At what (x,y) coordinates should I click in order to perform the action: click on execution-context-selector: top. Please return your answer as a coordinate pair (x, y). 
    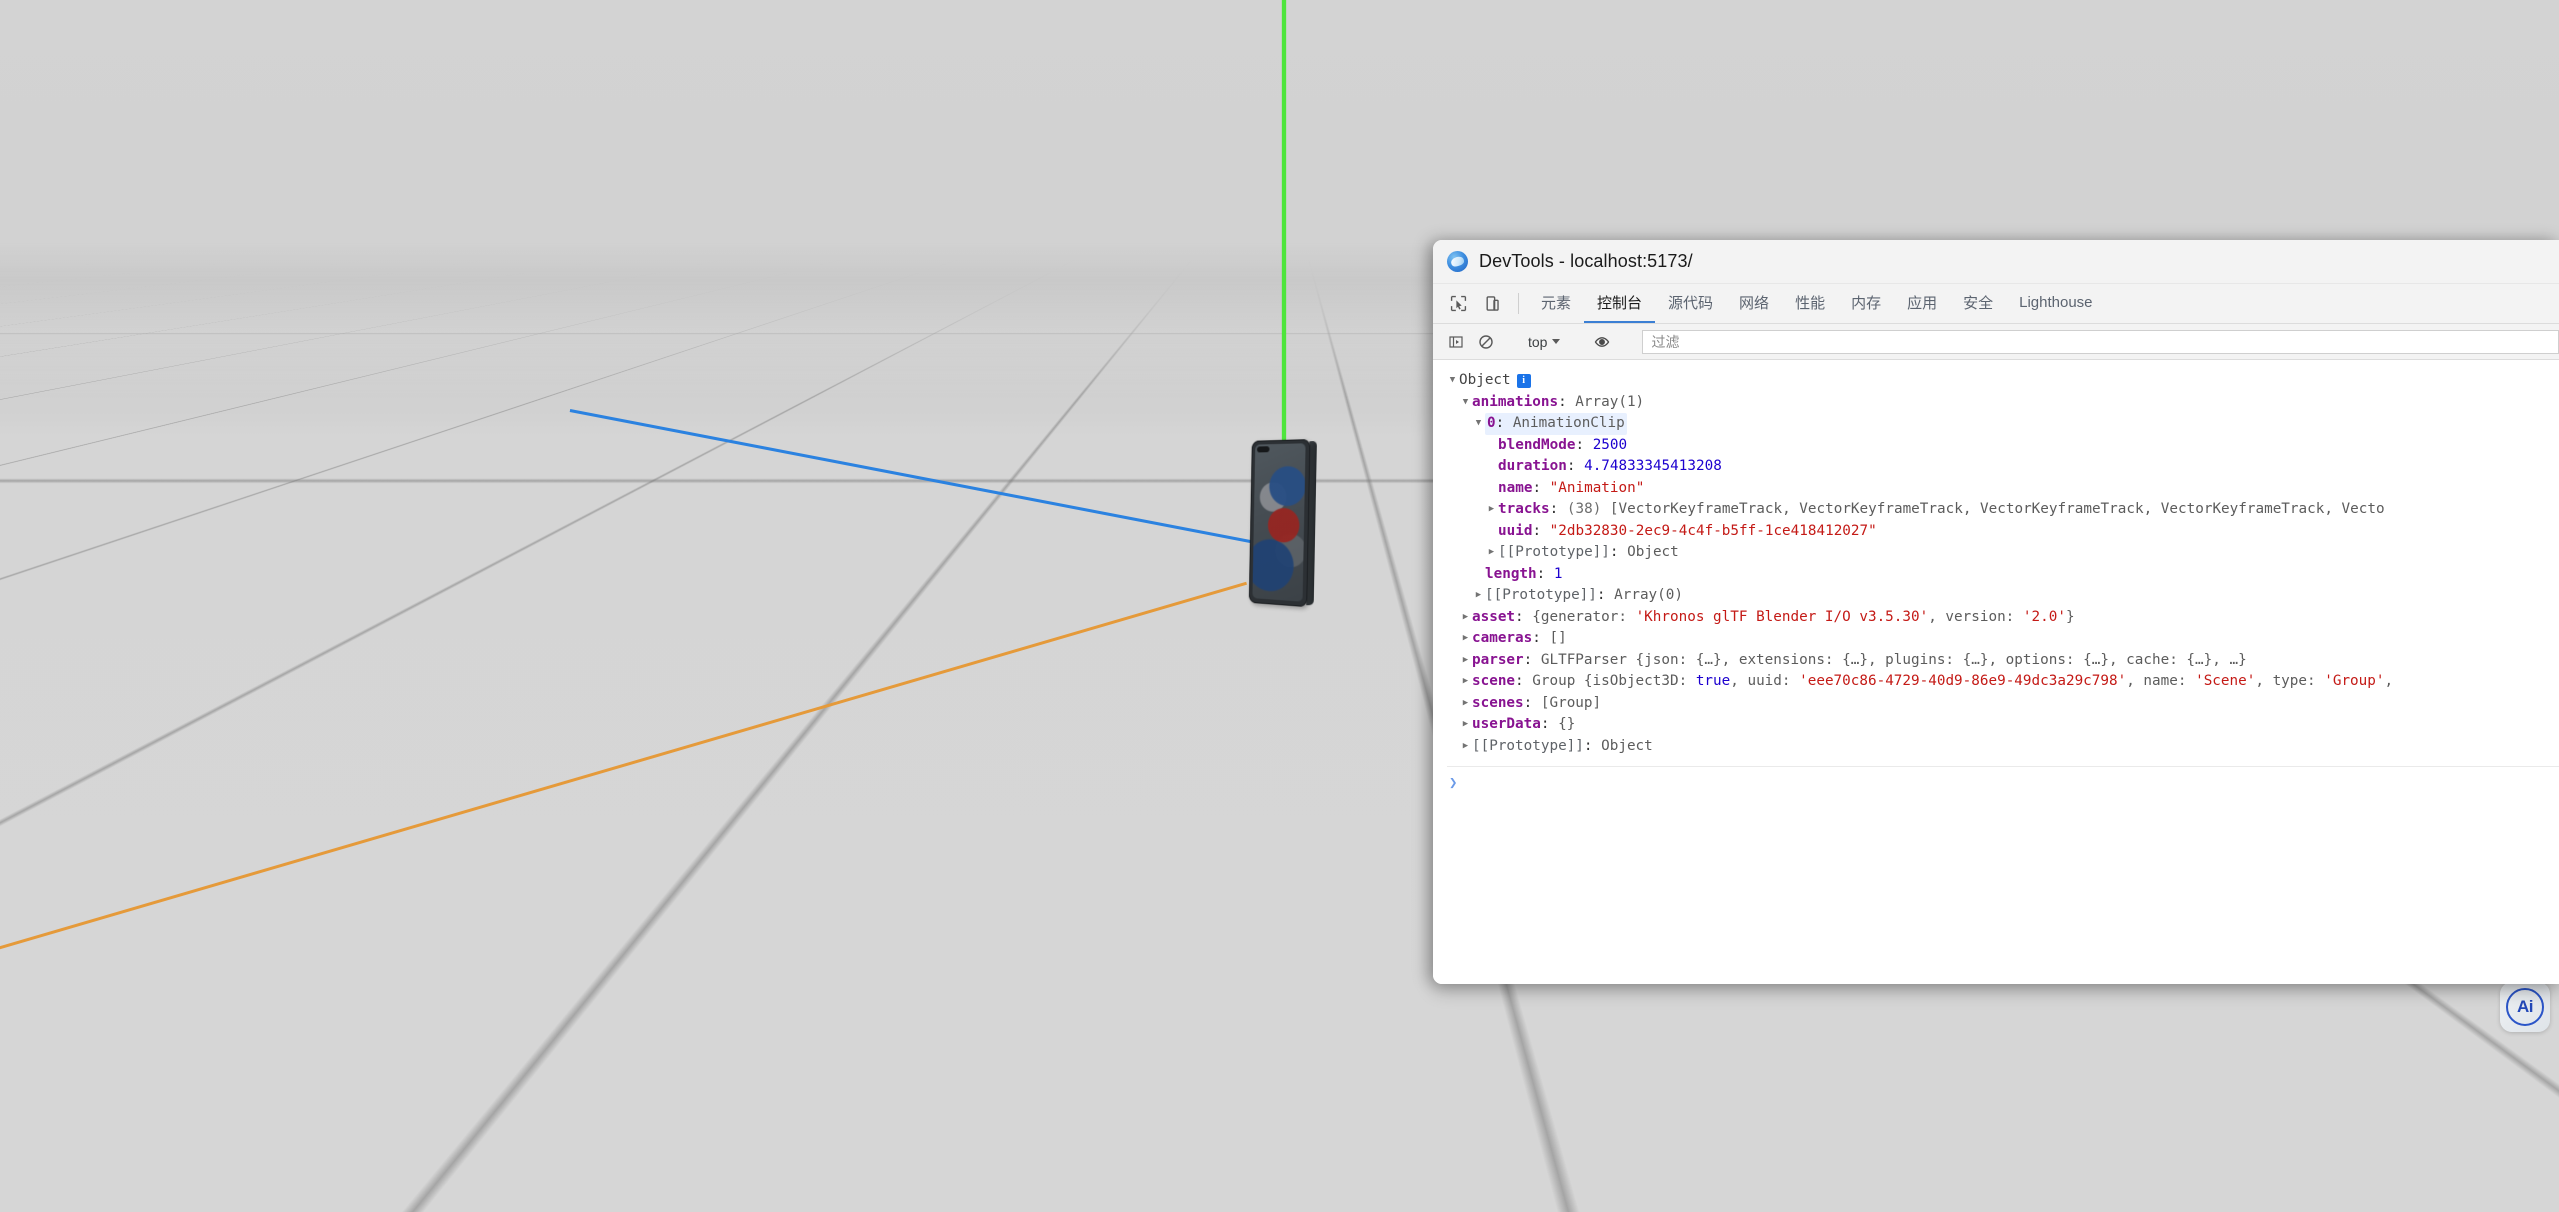
    Looking at the image, I should click on (1544, 342).